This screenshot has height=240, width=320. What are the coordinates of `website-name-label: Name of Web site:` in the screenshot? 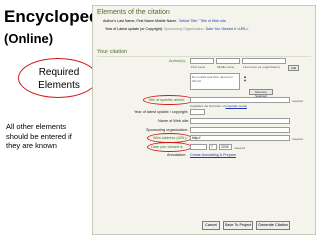 It's located at (174, 121).